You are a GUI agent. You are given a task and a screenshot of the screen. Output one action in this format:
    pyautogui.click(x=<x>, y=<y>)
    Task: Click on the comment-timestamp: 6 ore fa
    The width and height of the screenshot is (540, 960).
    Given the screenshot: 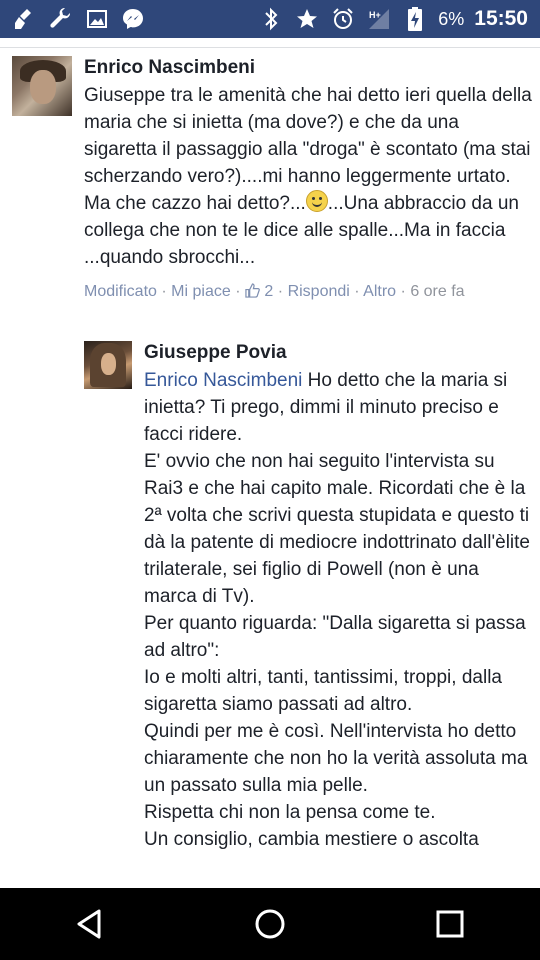 What is the action you would take?
    pyautogui.click(x=437, y=291)
    